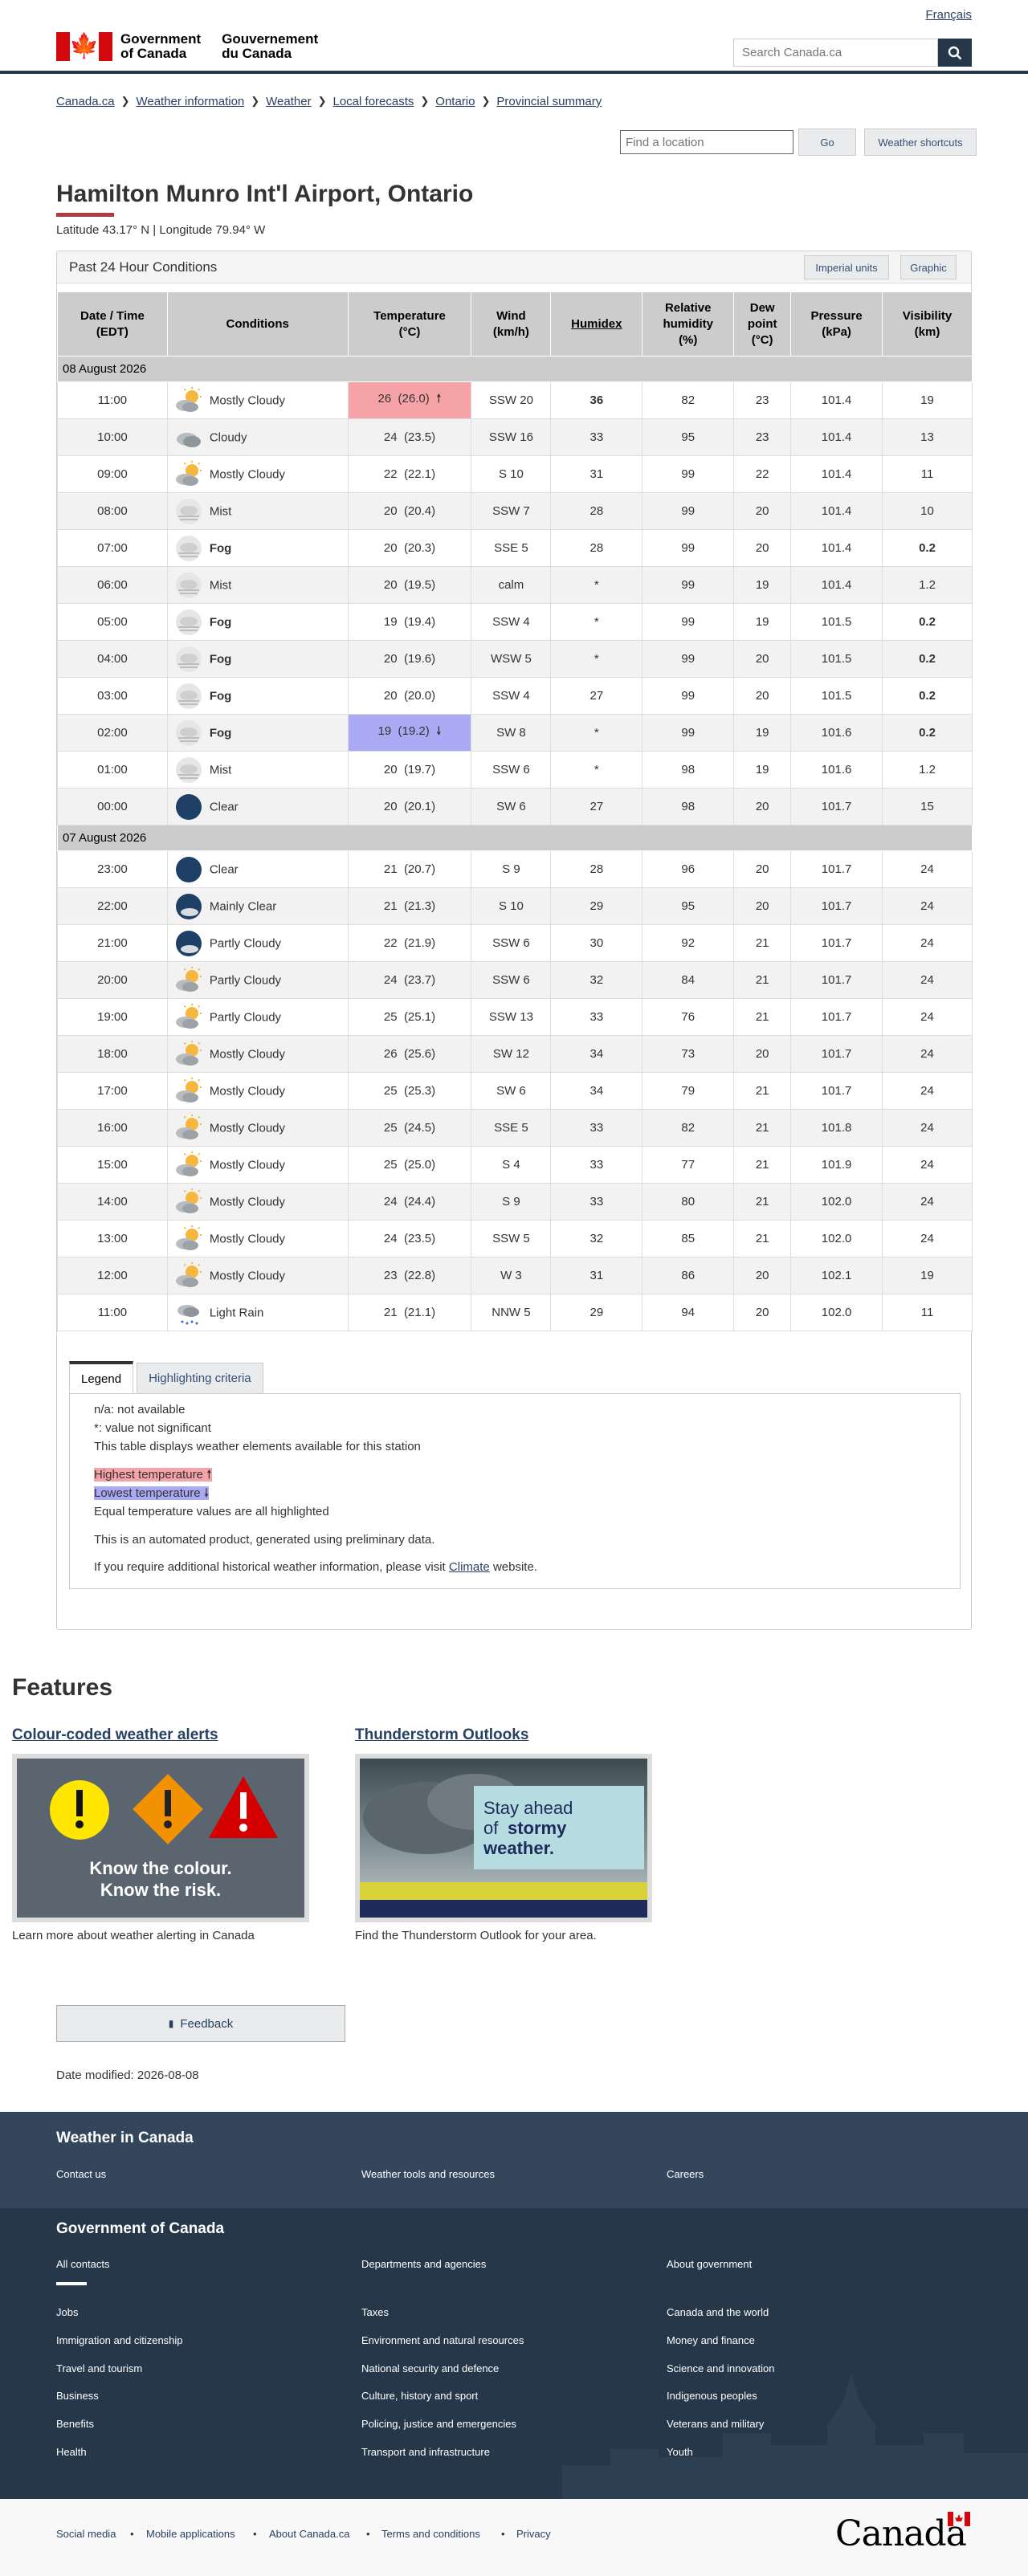 The height and width of the screenshot is (2576, 1028). What do you see at coordinates (101, 1377) in the screenshot?
I see `tab-legend: Legend` at bounding box center [101, 1377].